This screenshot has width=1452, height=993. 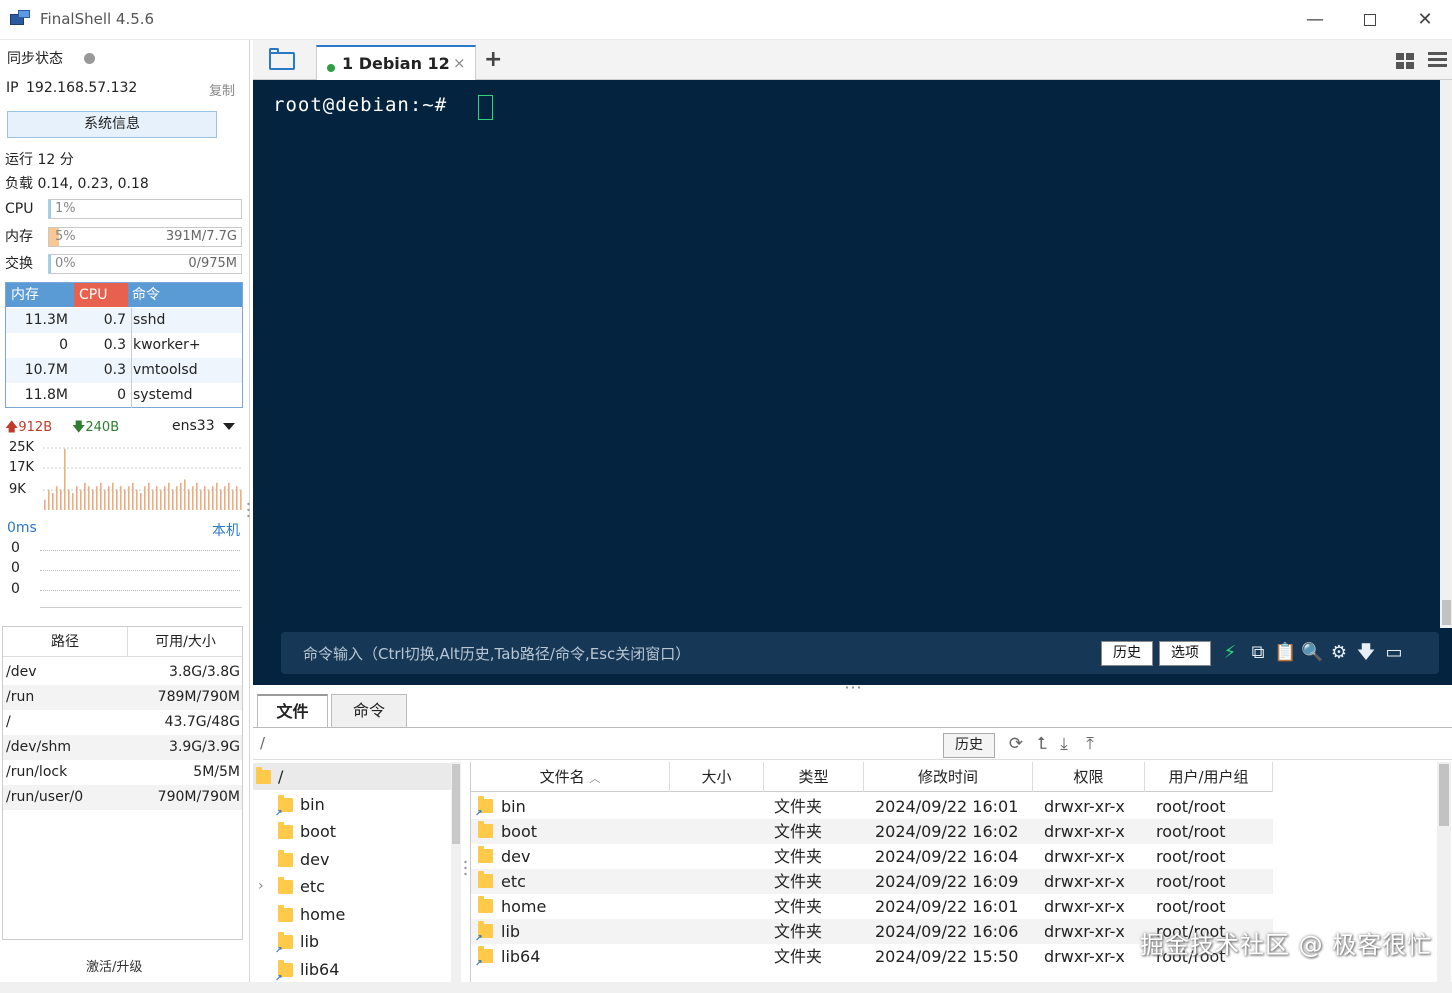 What do you see at coordinates (1285, 653) in the screenshot?
I see `paste-icon: 📋` at bounding box center [1285, 653].